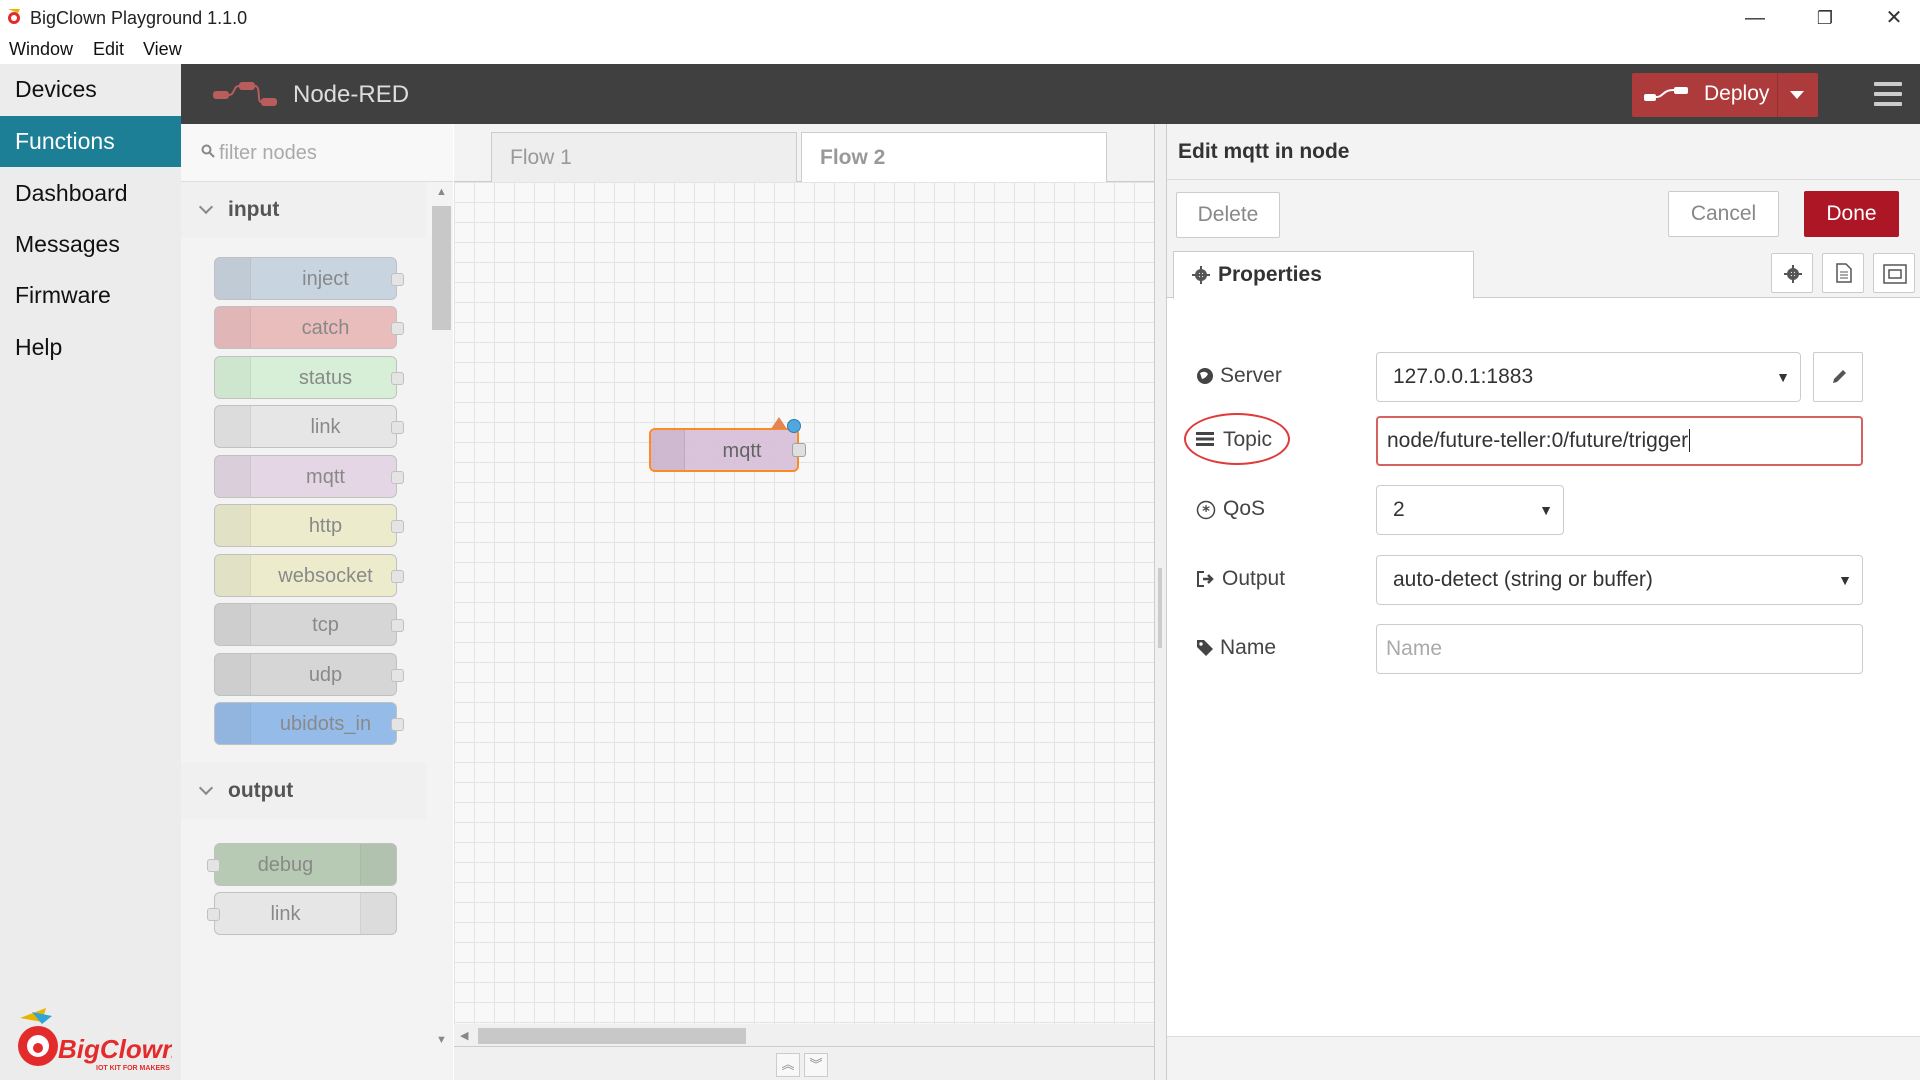  What do you see at coordinates (1270, 274) in the screenshot?
I see `tab-properties-label: Properties` at bounding box center [1270, 274].